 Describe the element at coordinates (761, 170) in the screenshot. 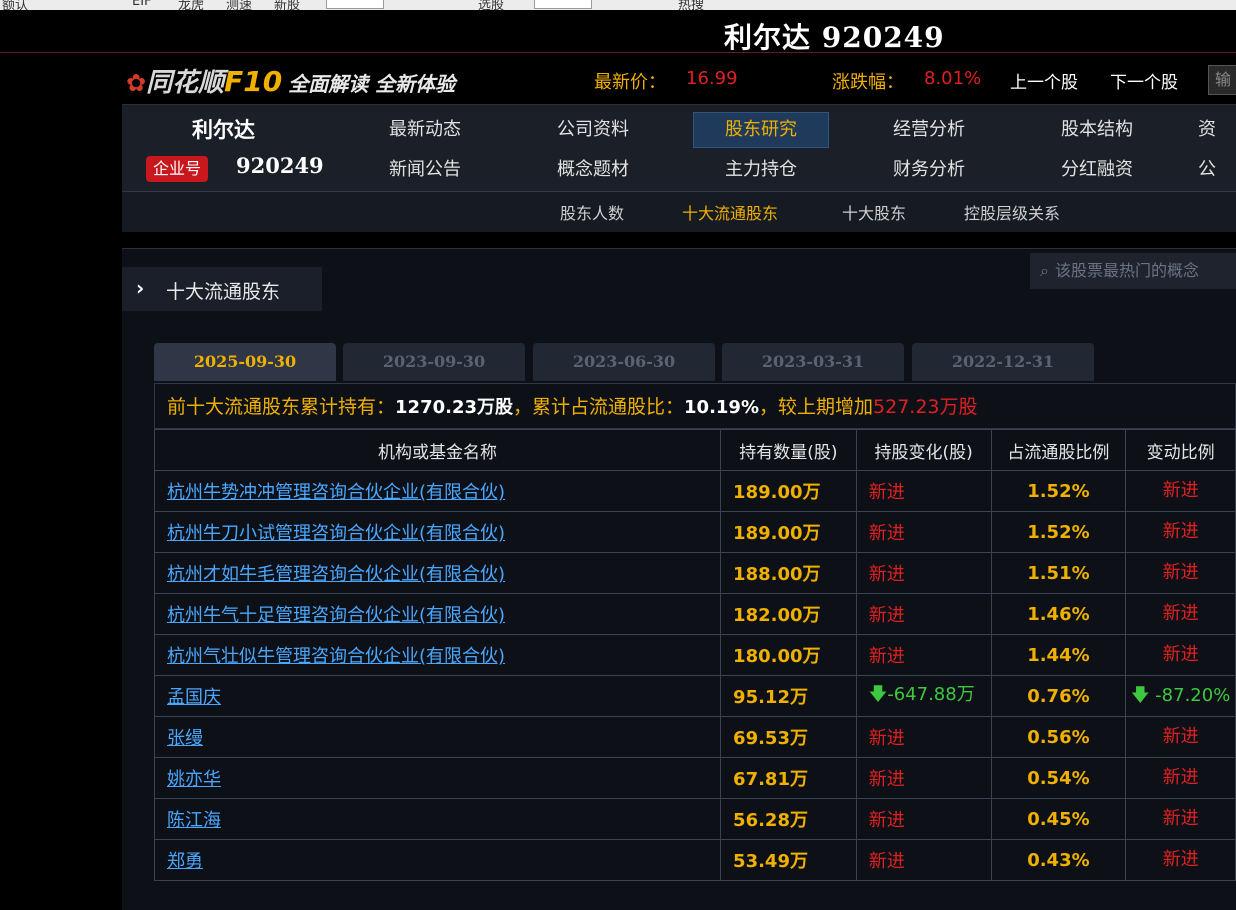

I see `nav-main-holdings: 主力持仓` at that location.